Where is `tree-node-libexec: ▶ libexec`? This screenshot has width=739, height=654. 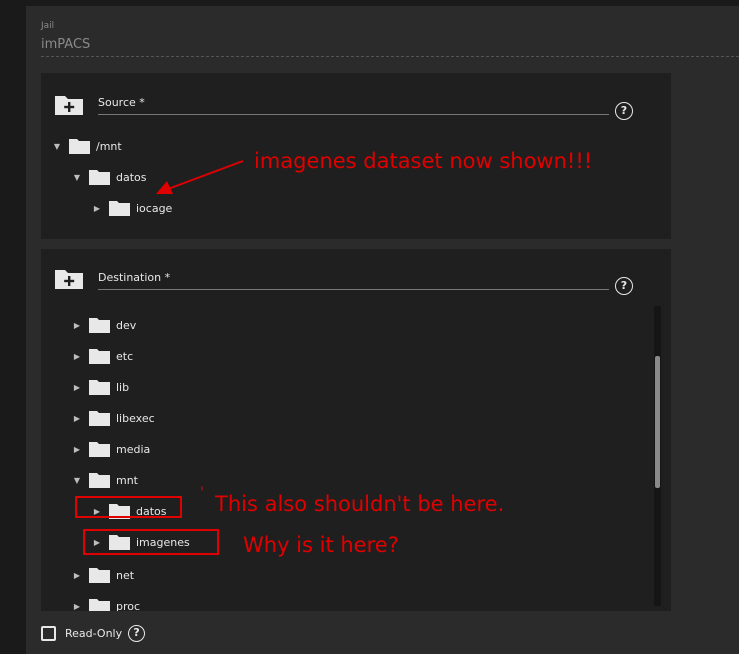 tree-node-libexec: ▶ libexec is located at coordinates (113, 418).